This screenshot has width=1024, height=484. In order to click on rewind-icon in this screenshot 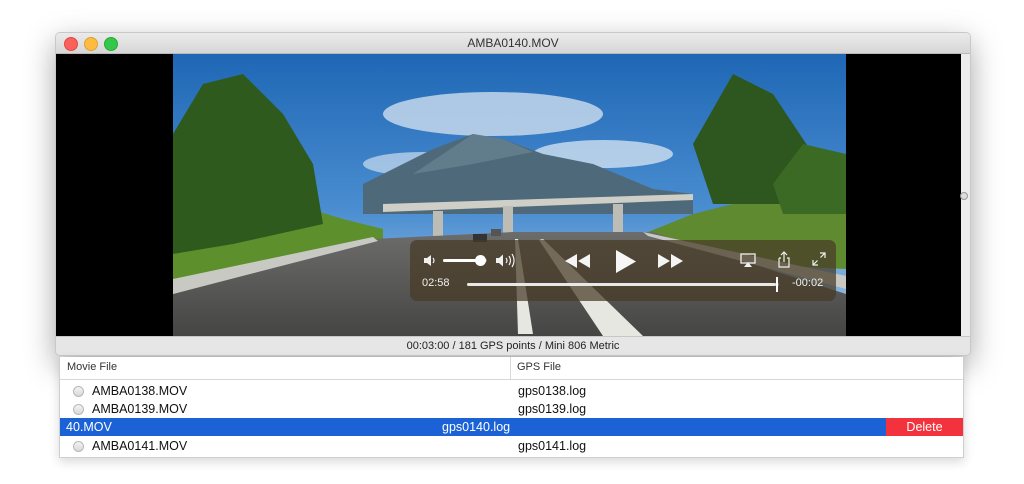, I will do `click(578, 261)`.